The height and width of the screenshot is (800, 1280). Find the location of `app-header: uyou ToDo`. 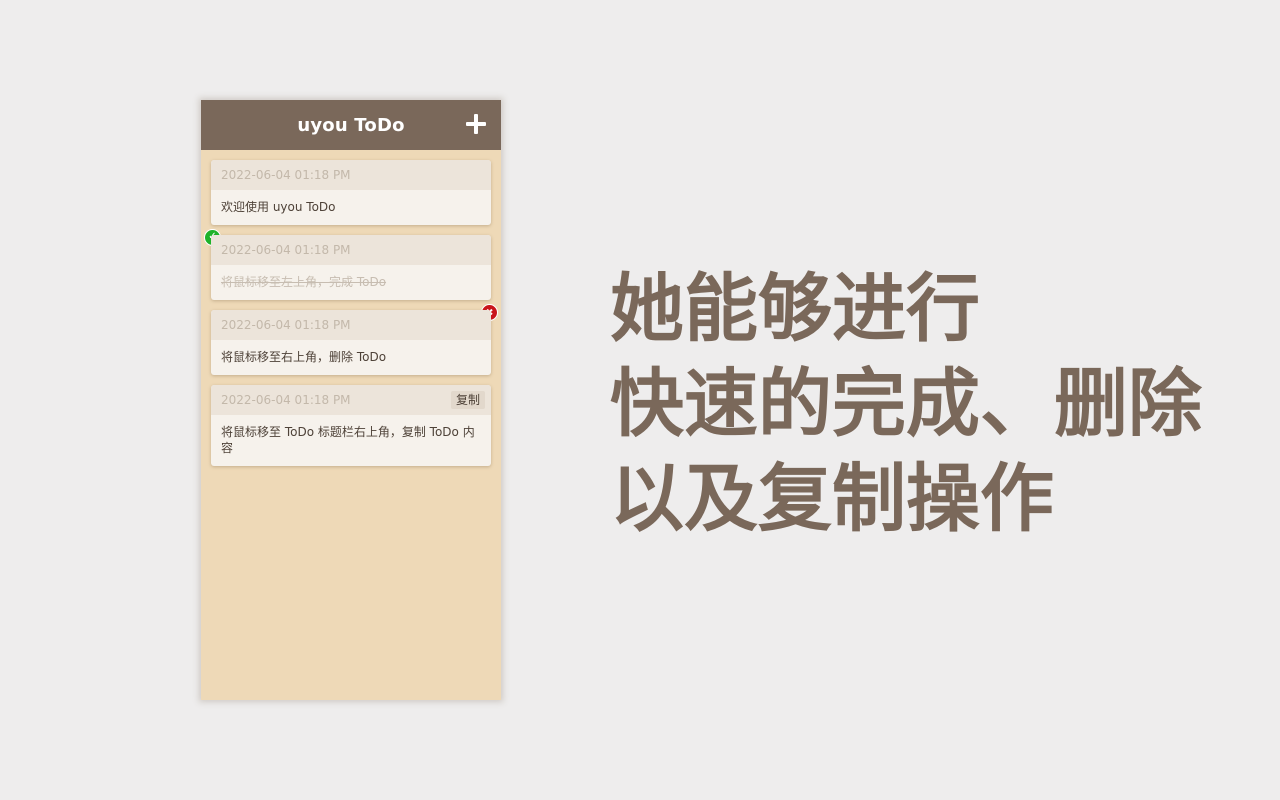

app-header: uyou ToDo is located at coordinates (351, 125).